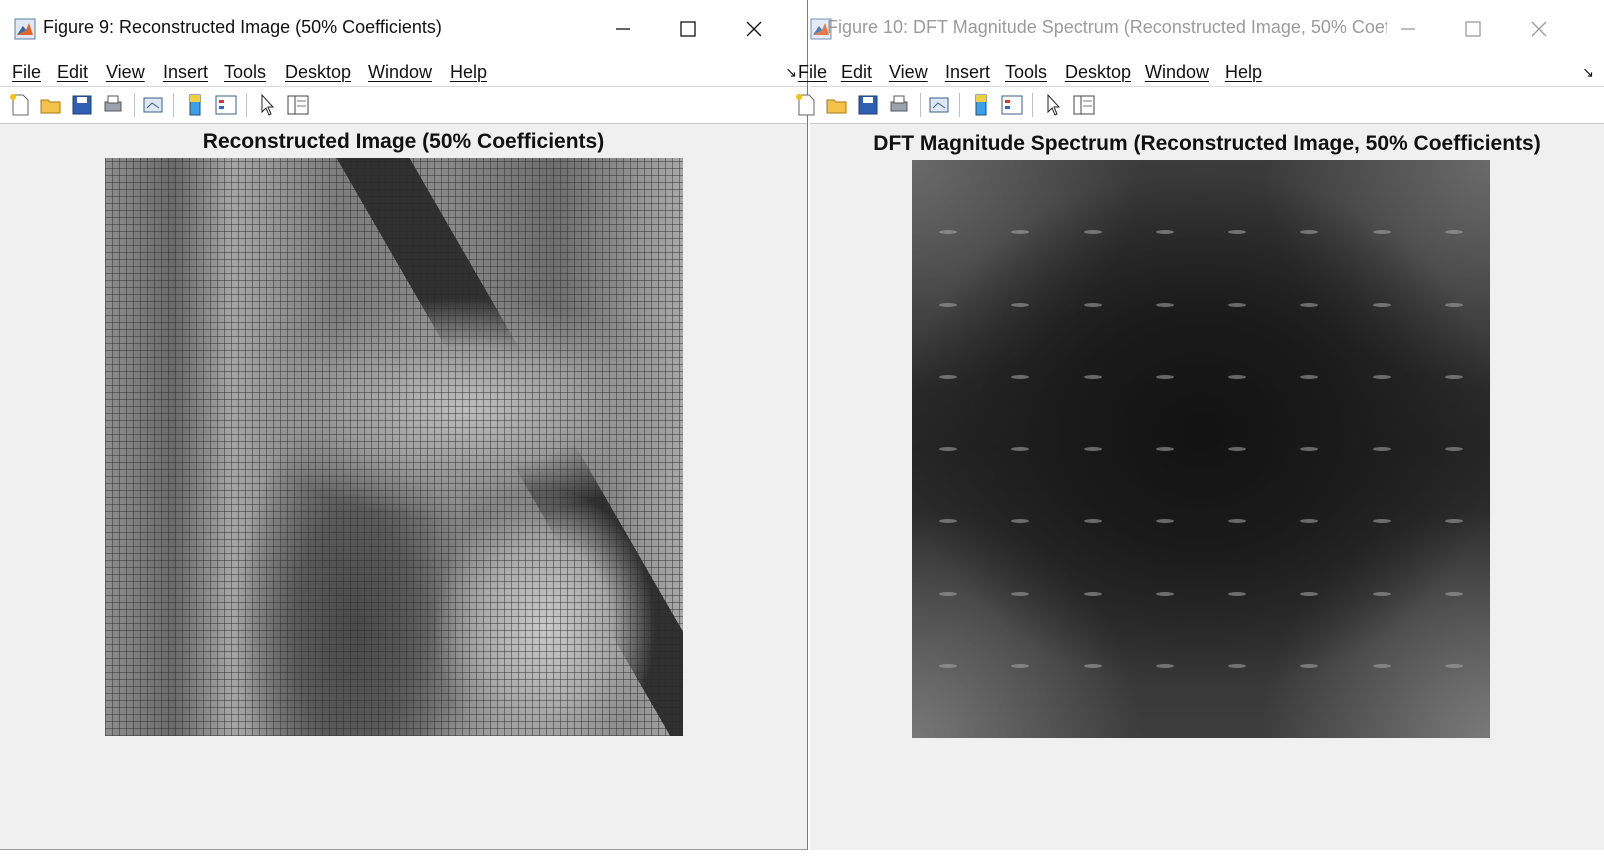 Image resolution: width=1604 pixels, height=856 pixels. Describe the element at coordinates (403, 141) in the screenshot. I see `axes-title: Reconstructed Image (50% Coefficients)` at that location.